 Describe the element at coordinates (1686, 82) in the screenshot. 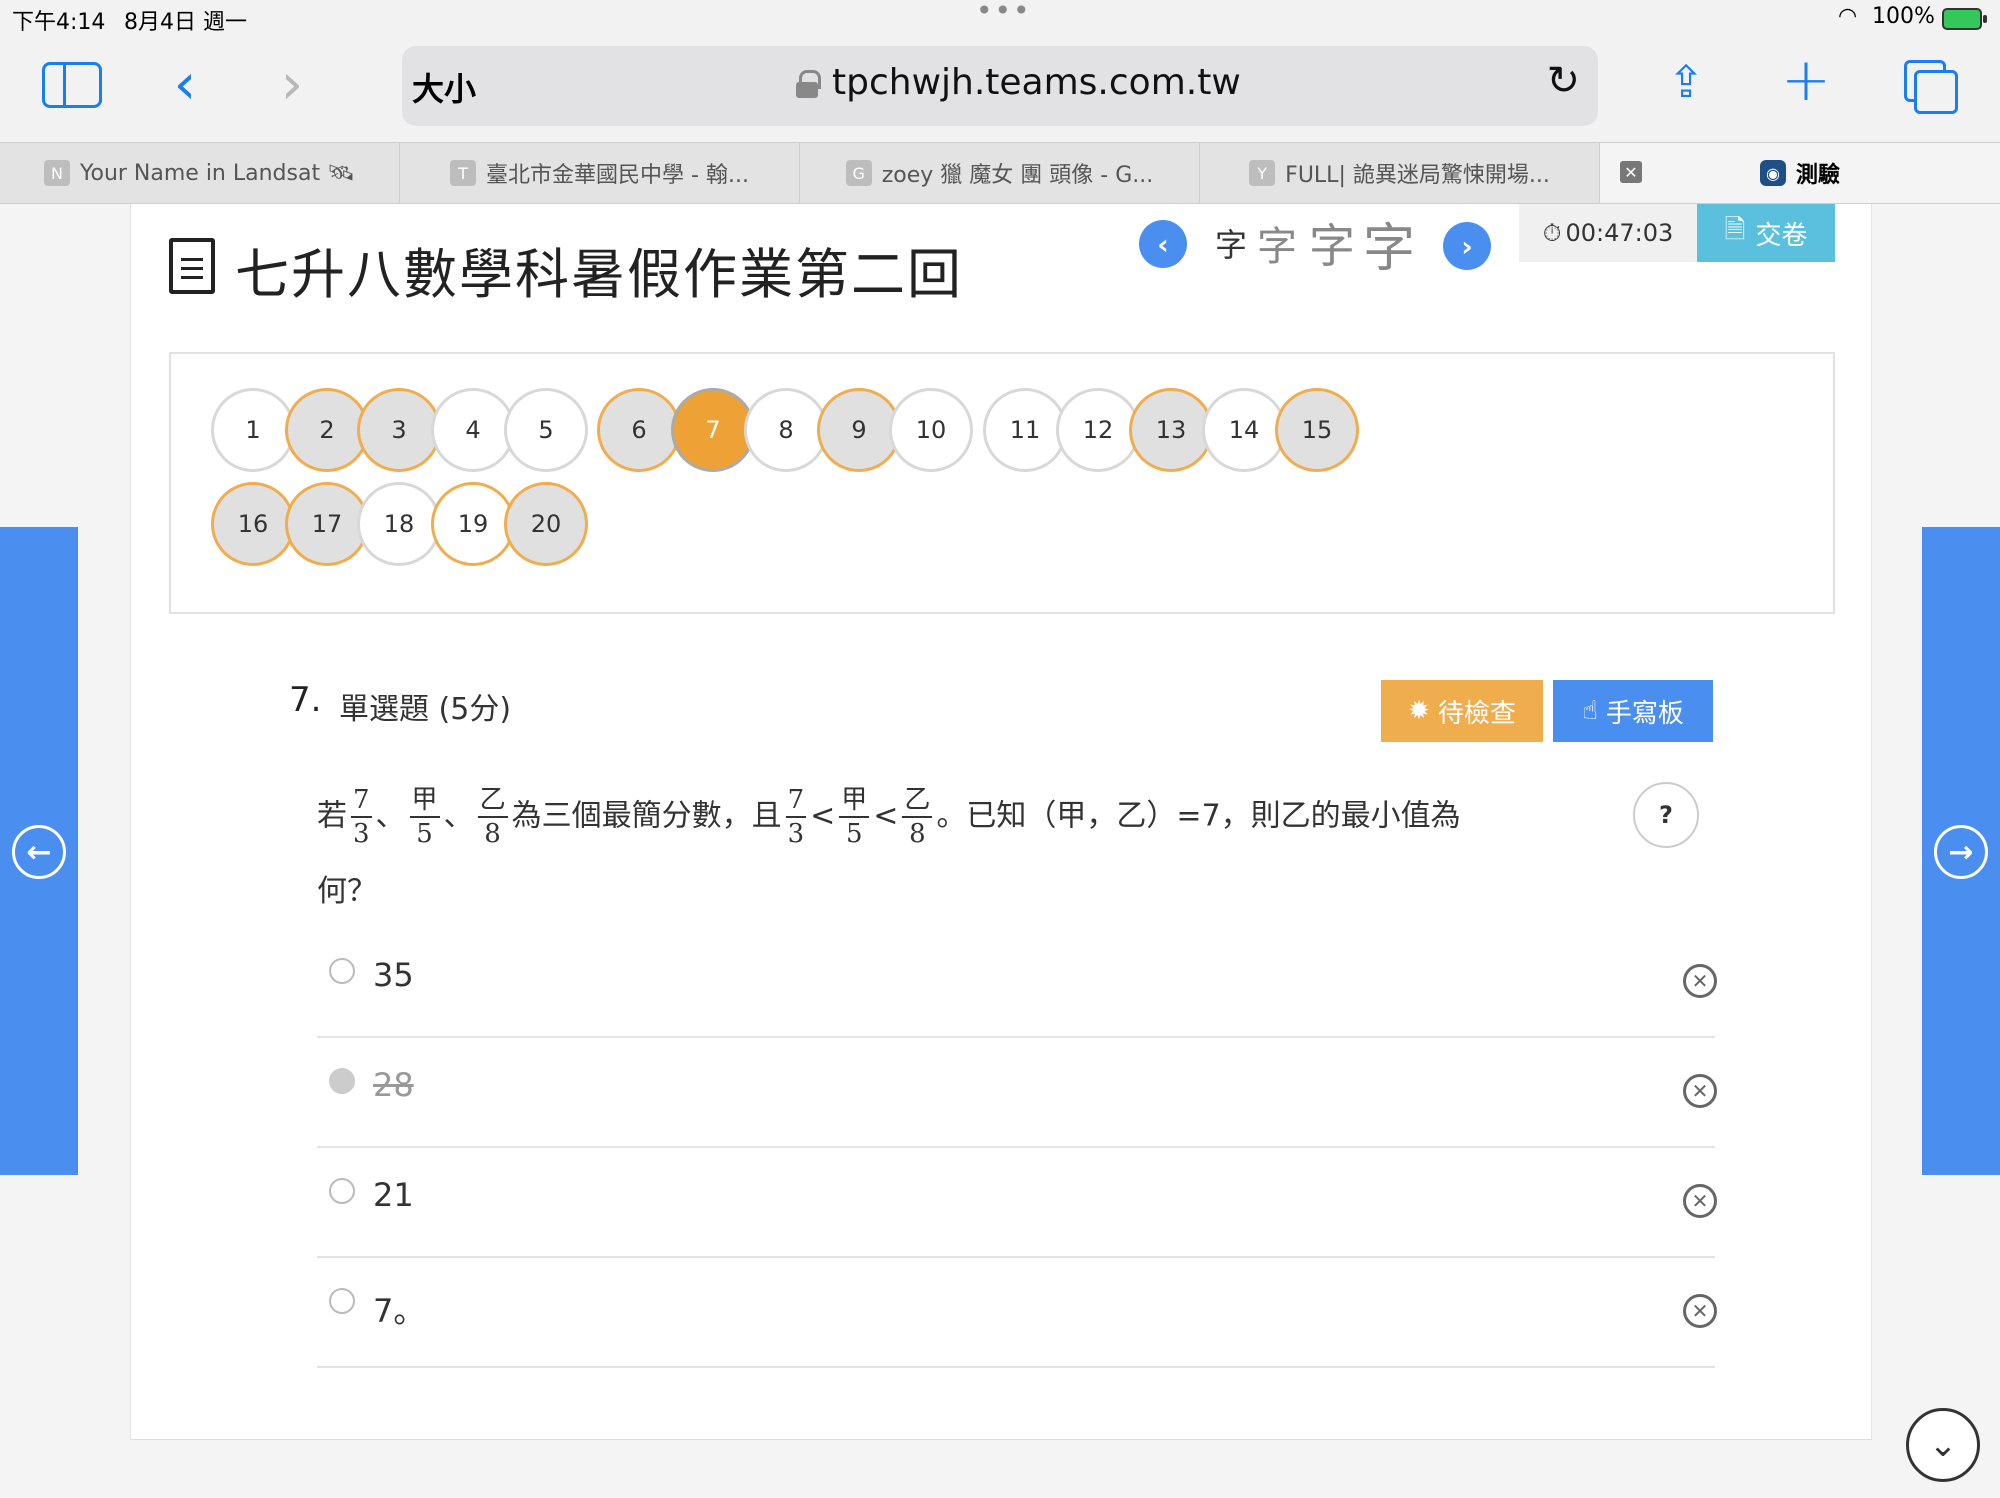

I see `share-icon: ⇪` at that location.